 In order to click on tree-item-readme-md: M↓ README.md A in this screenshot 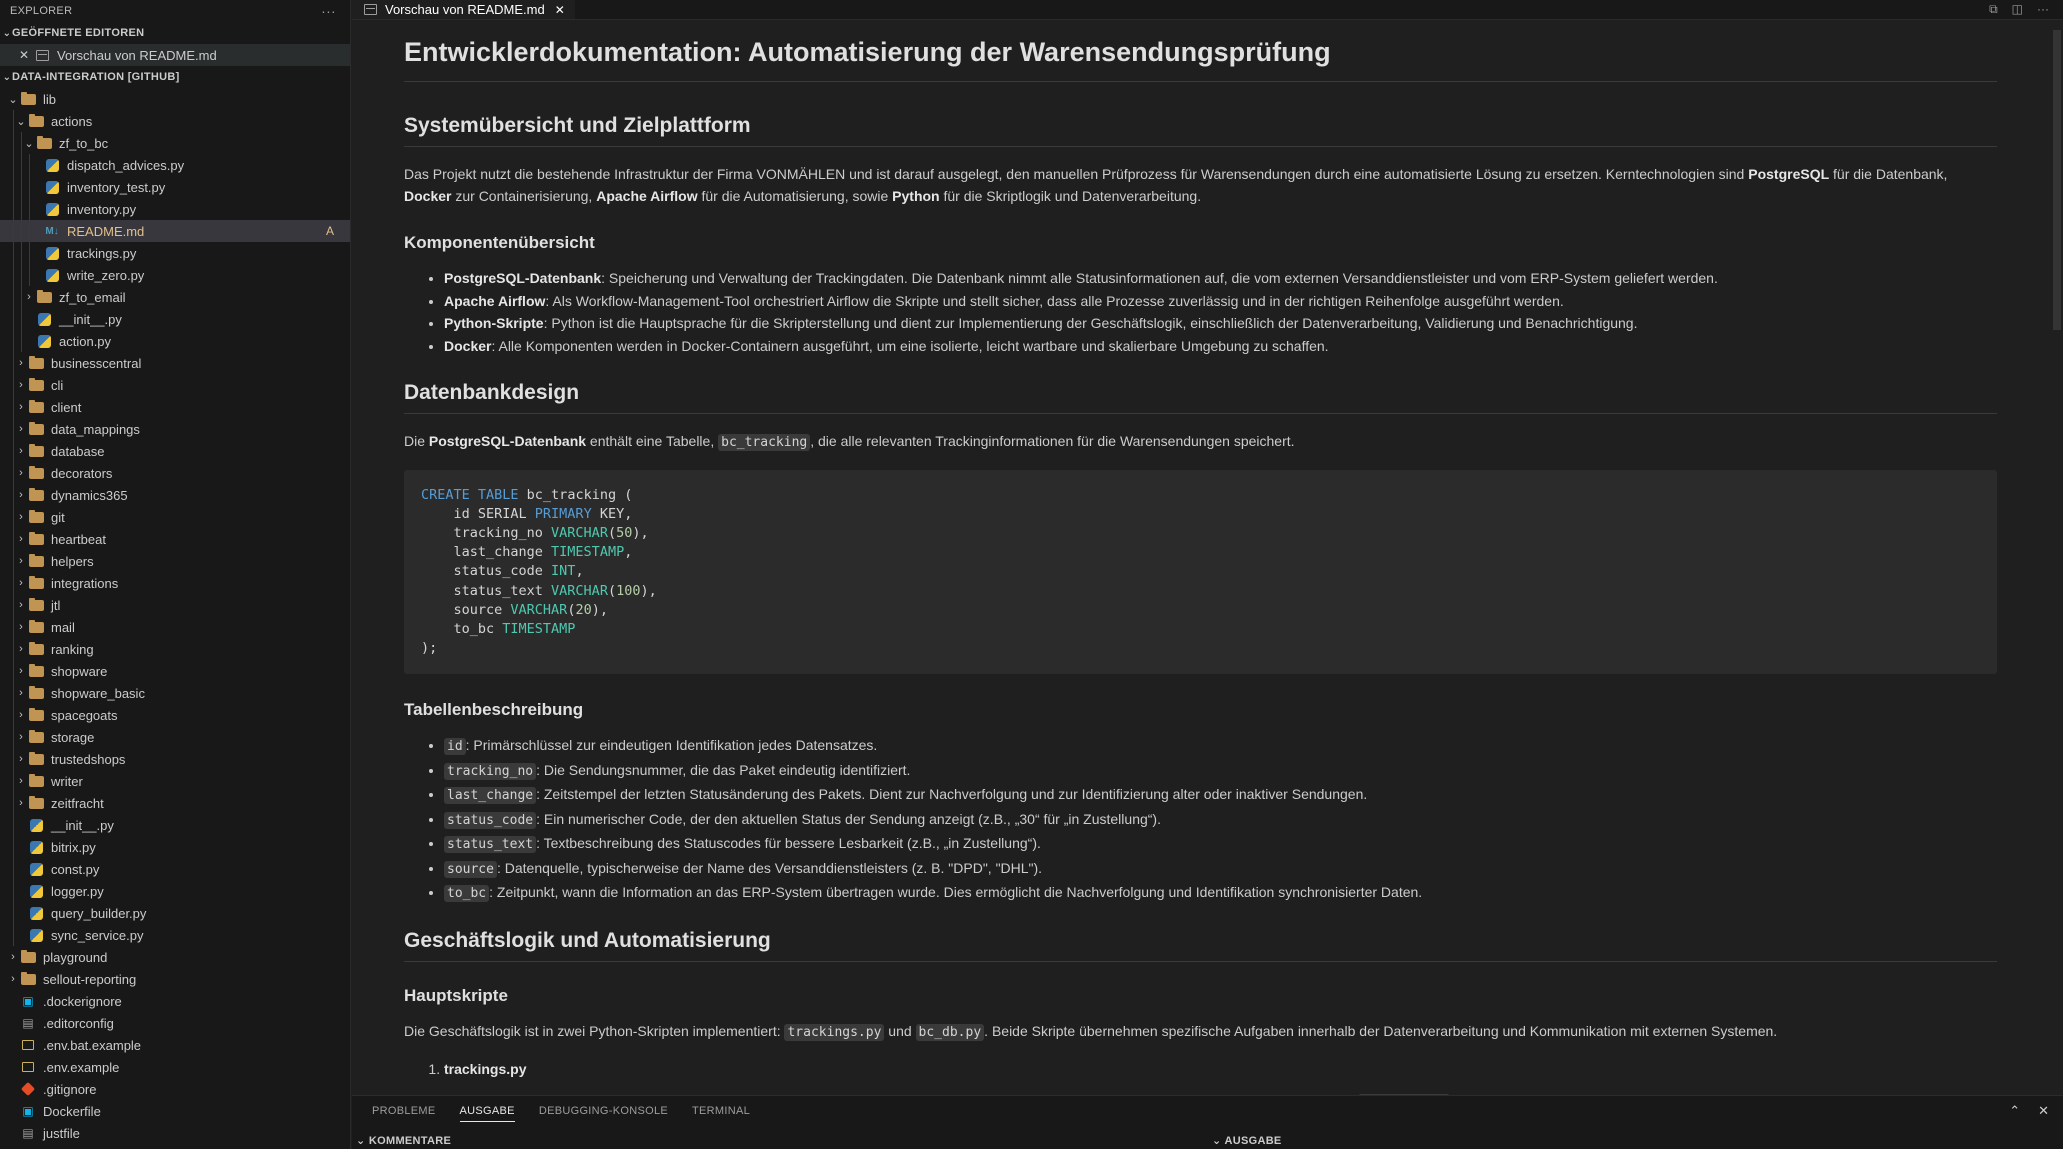, I will do `click(175, 231)`.